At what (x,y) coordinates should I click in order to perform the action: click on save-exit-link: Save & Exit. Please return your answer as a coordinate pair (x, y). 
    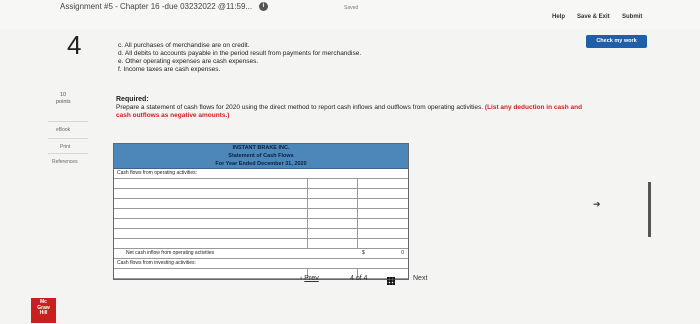
    Looking at the image, I should click on (593, 17).